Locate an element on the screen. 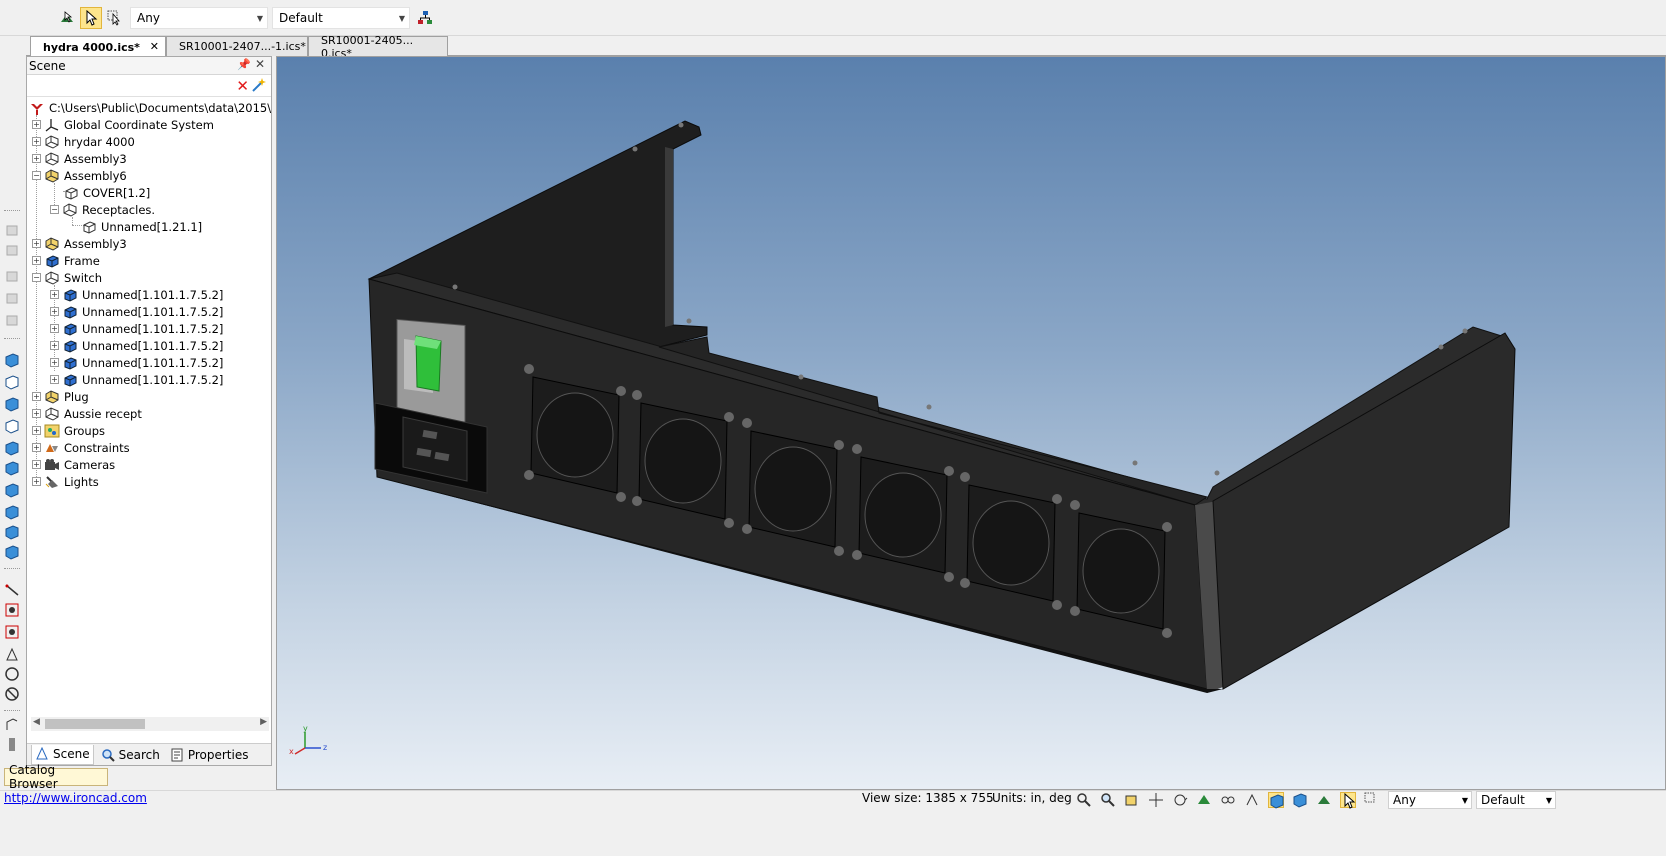 The width and height of the screenshot is (1666, 856). configuration-dropdown: Default ▼ is located at coordinates (341, 18).